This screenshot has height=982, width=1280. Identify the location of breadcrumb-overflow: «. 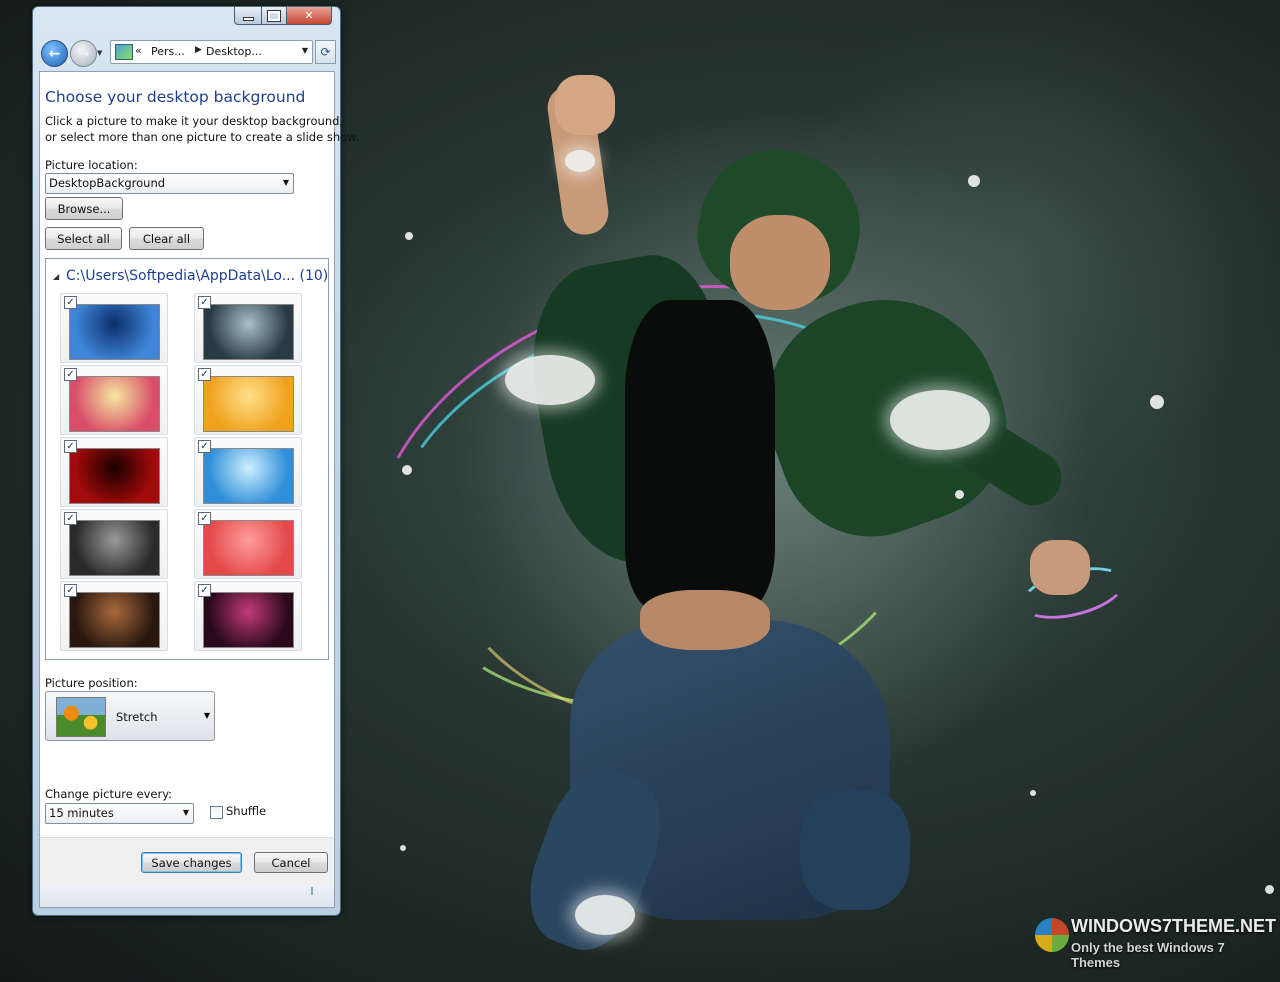
(138, 50).